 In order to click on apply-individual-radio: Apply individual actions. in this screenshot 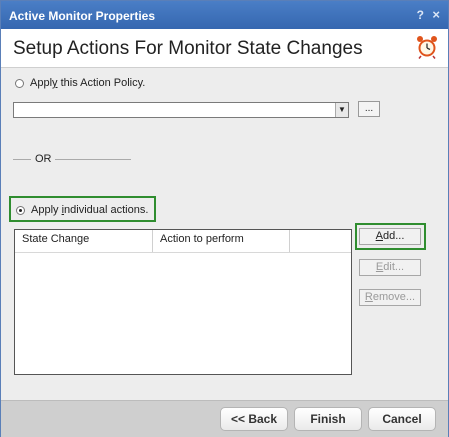, I will do `click(82, 210)`.